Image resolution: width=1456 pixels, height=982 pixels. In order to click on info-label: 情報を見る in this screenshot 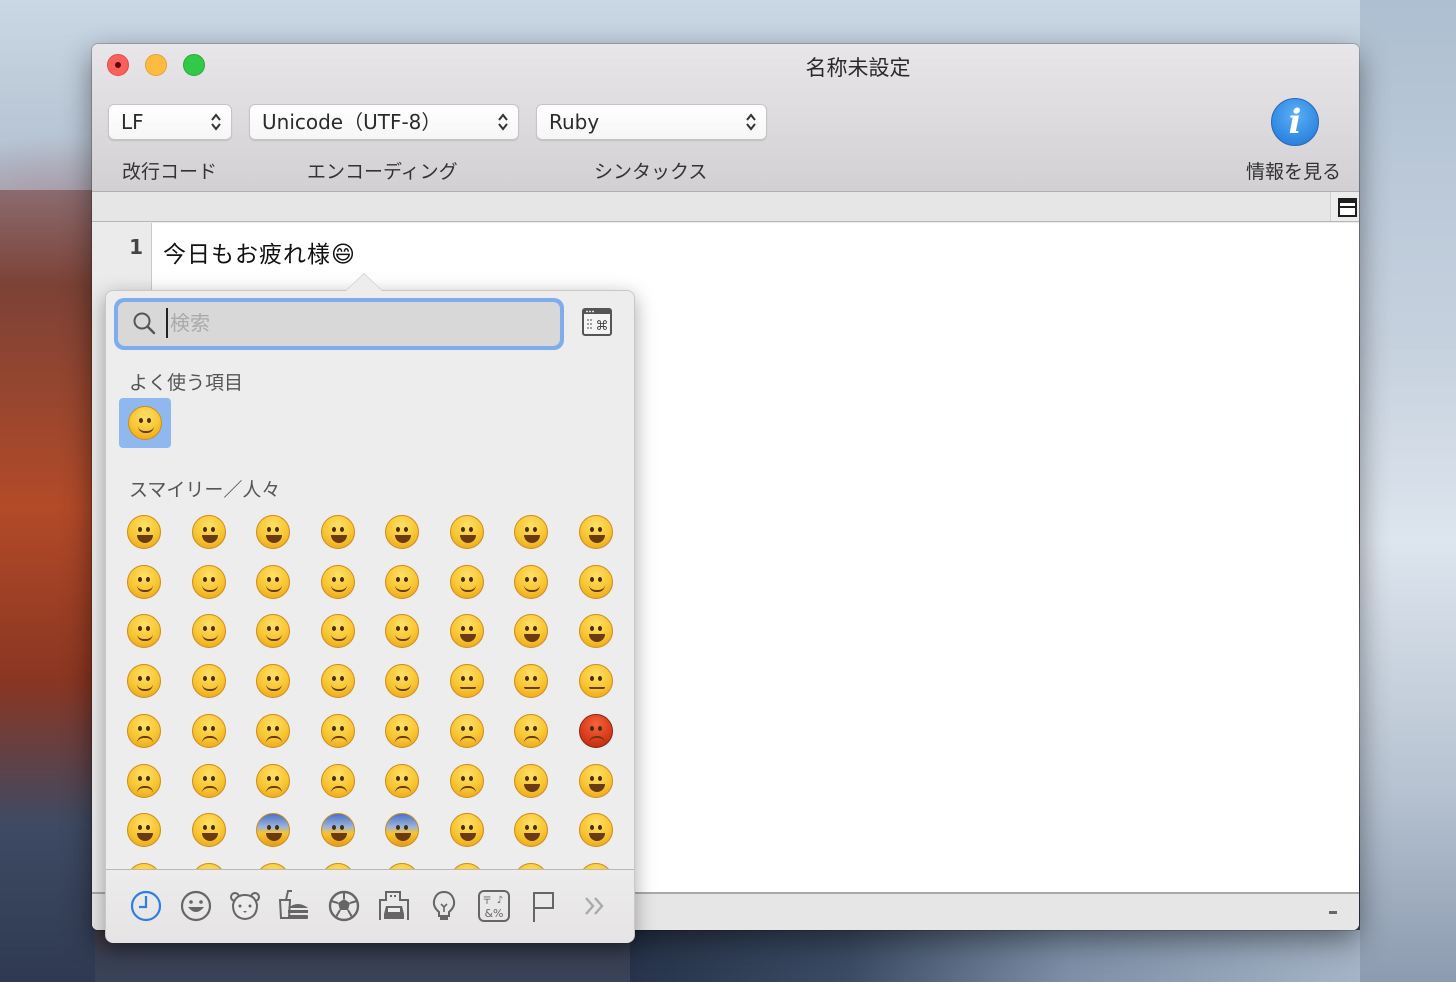, I will do `click(1293, 170)`.